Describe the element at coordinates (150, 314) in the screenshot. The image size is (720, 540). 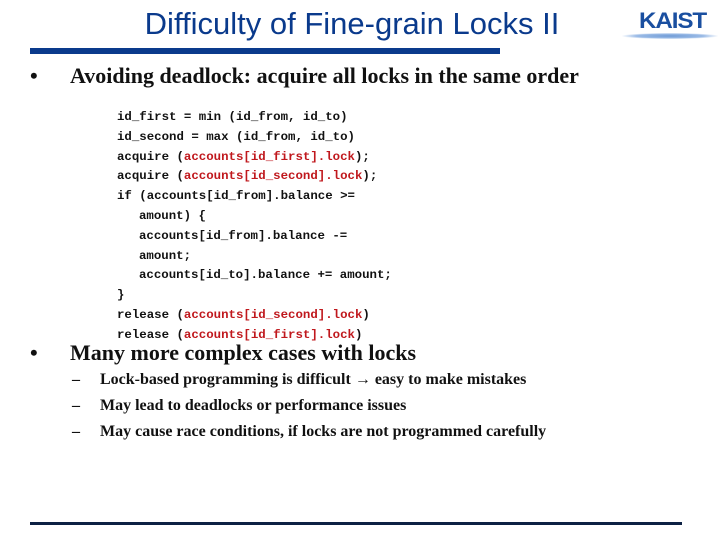
I see `code-text: release (` at that location.